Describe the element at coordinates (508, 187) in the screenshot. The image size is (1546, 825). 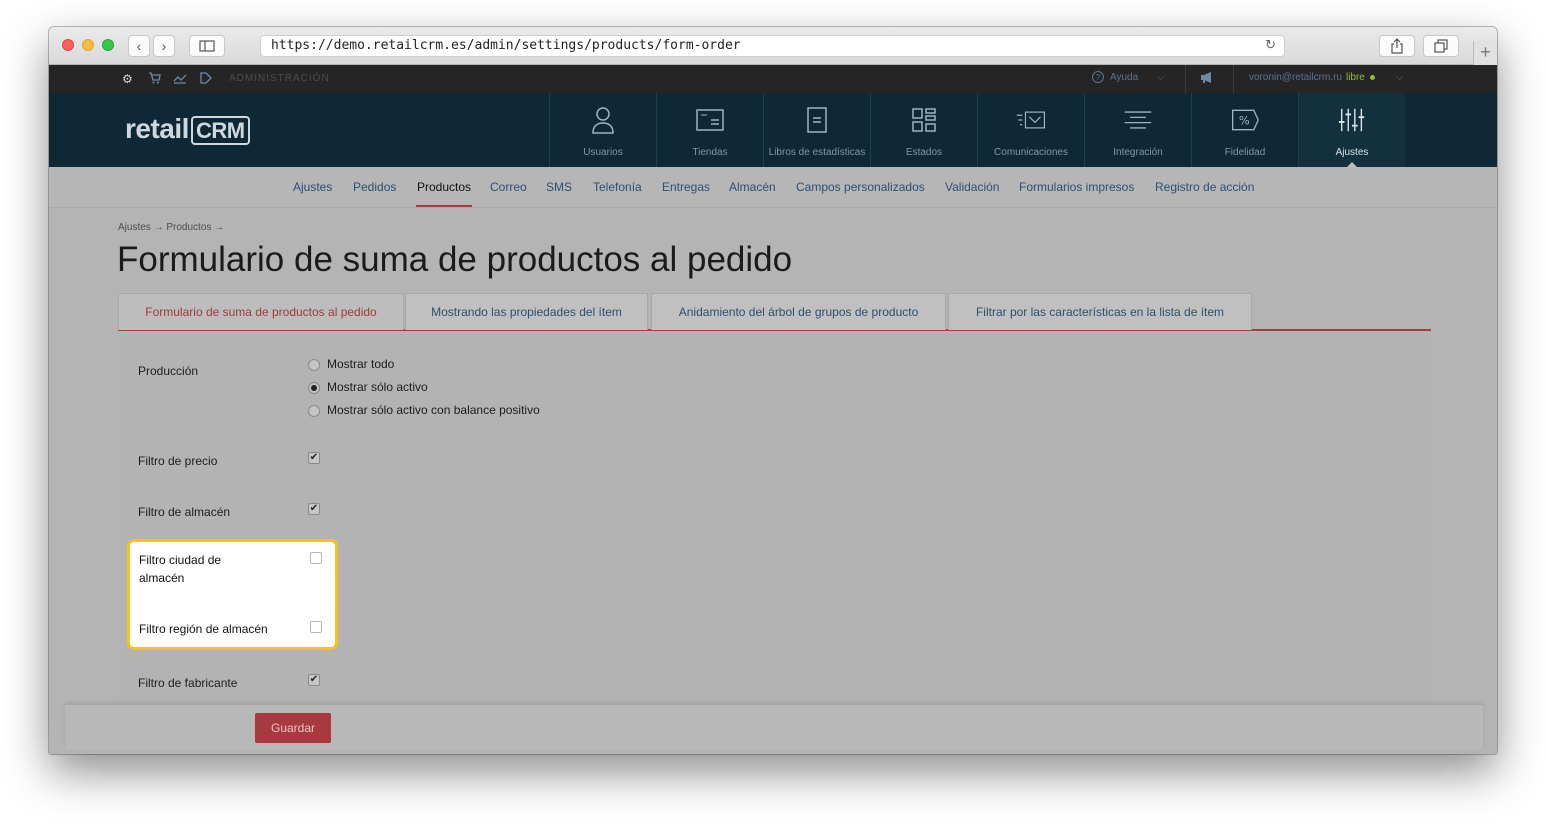
I see `subnav-item-correo: Correo` at that location.